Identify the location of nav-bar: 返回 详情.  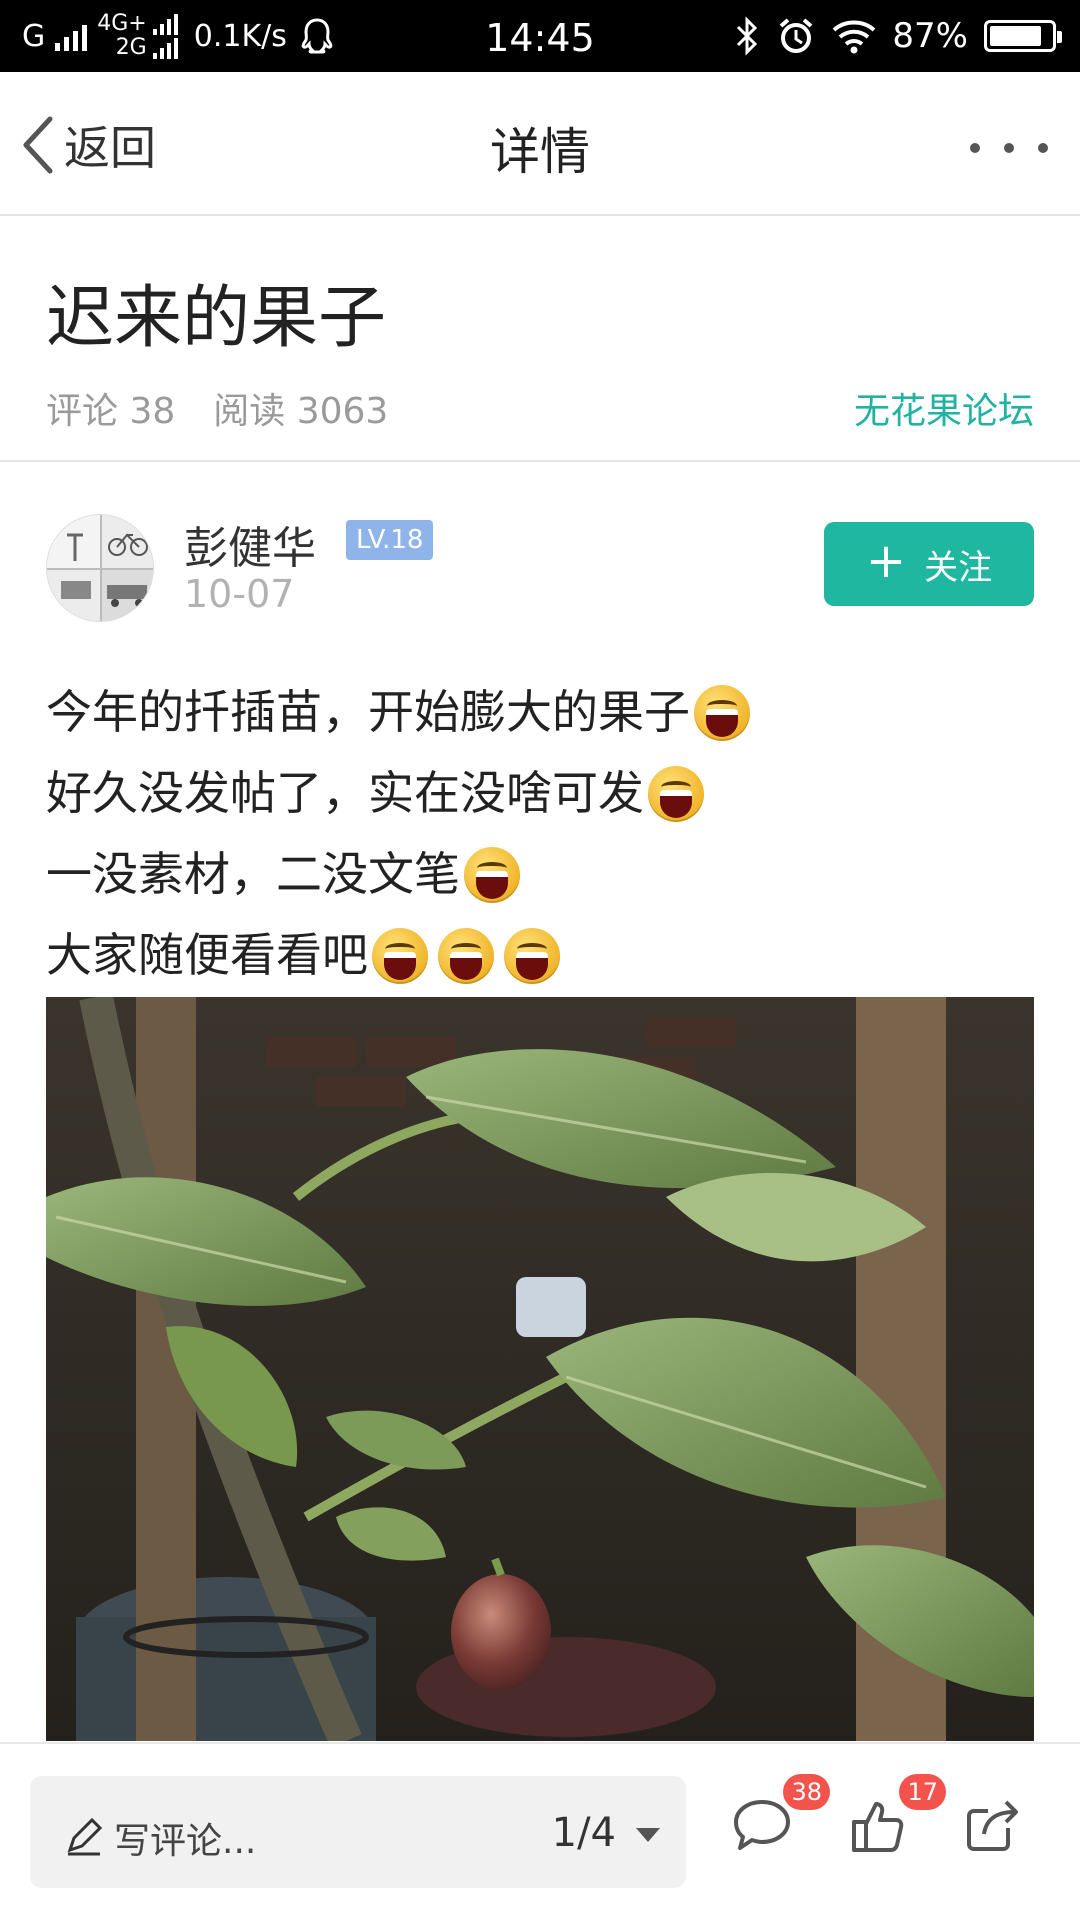
(540, 144).